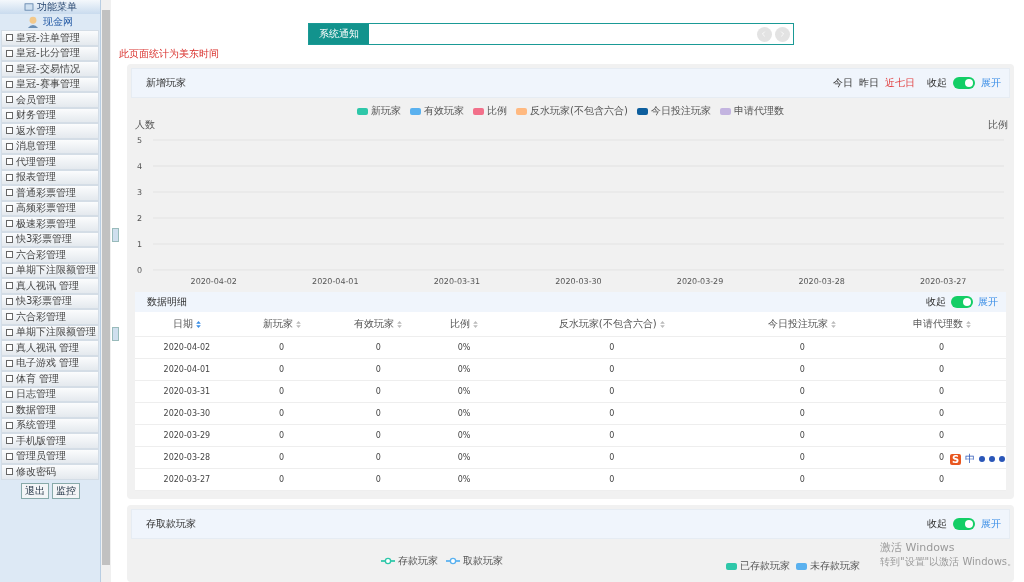  I want to click on axis-tick-label: 2020-03-31, so click(457, 281).